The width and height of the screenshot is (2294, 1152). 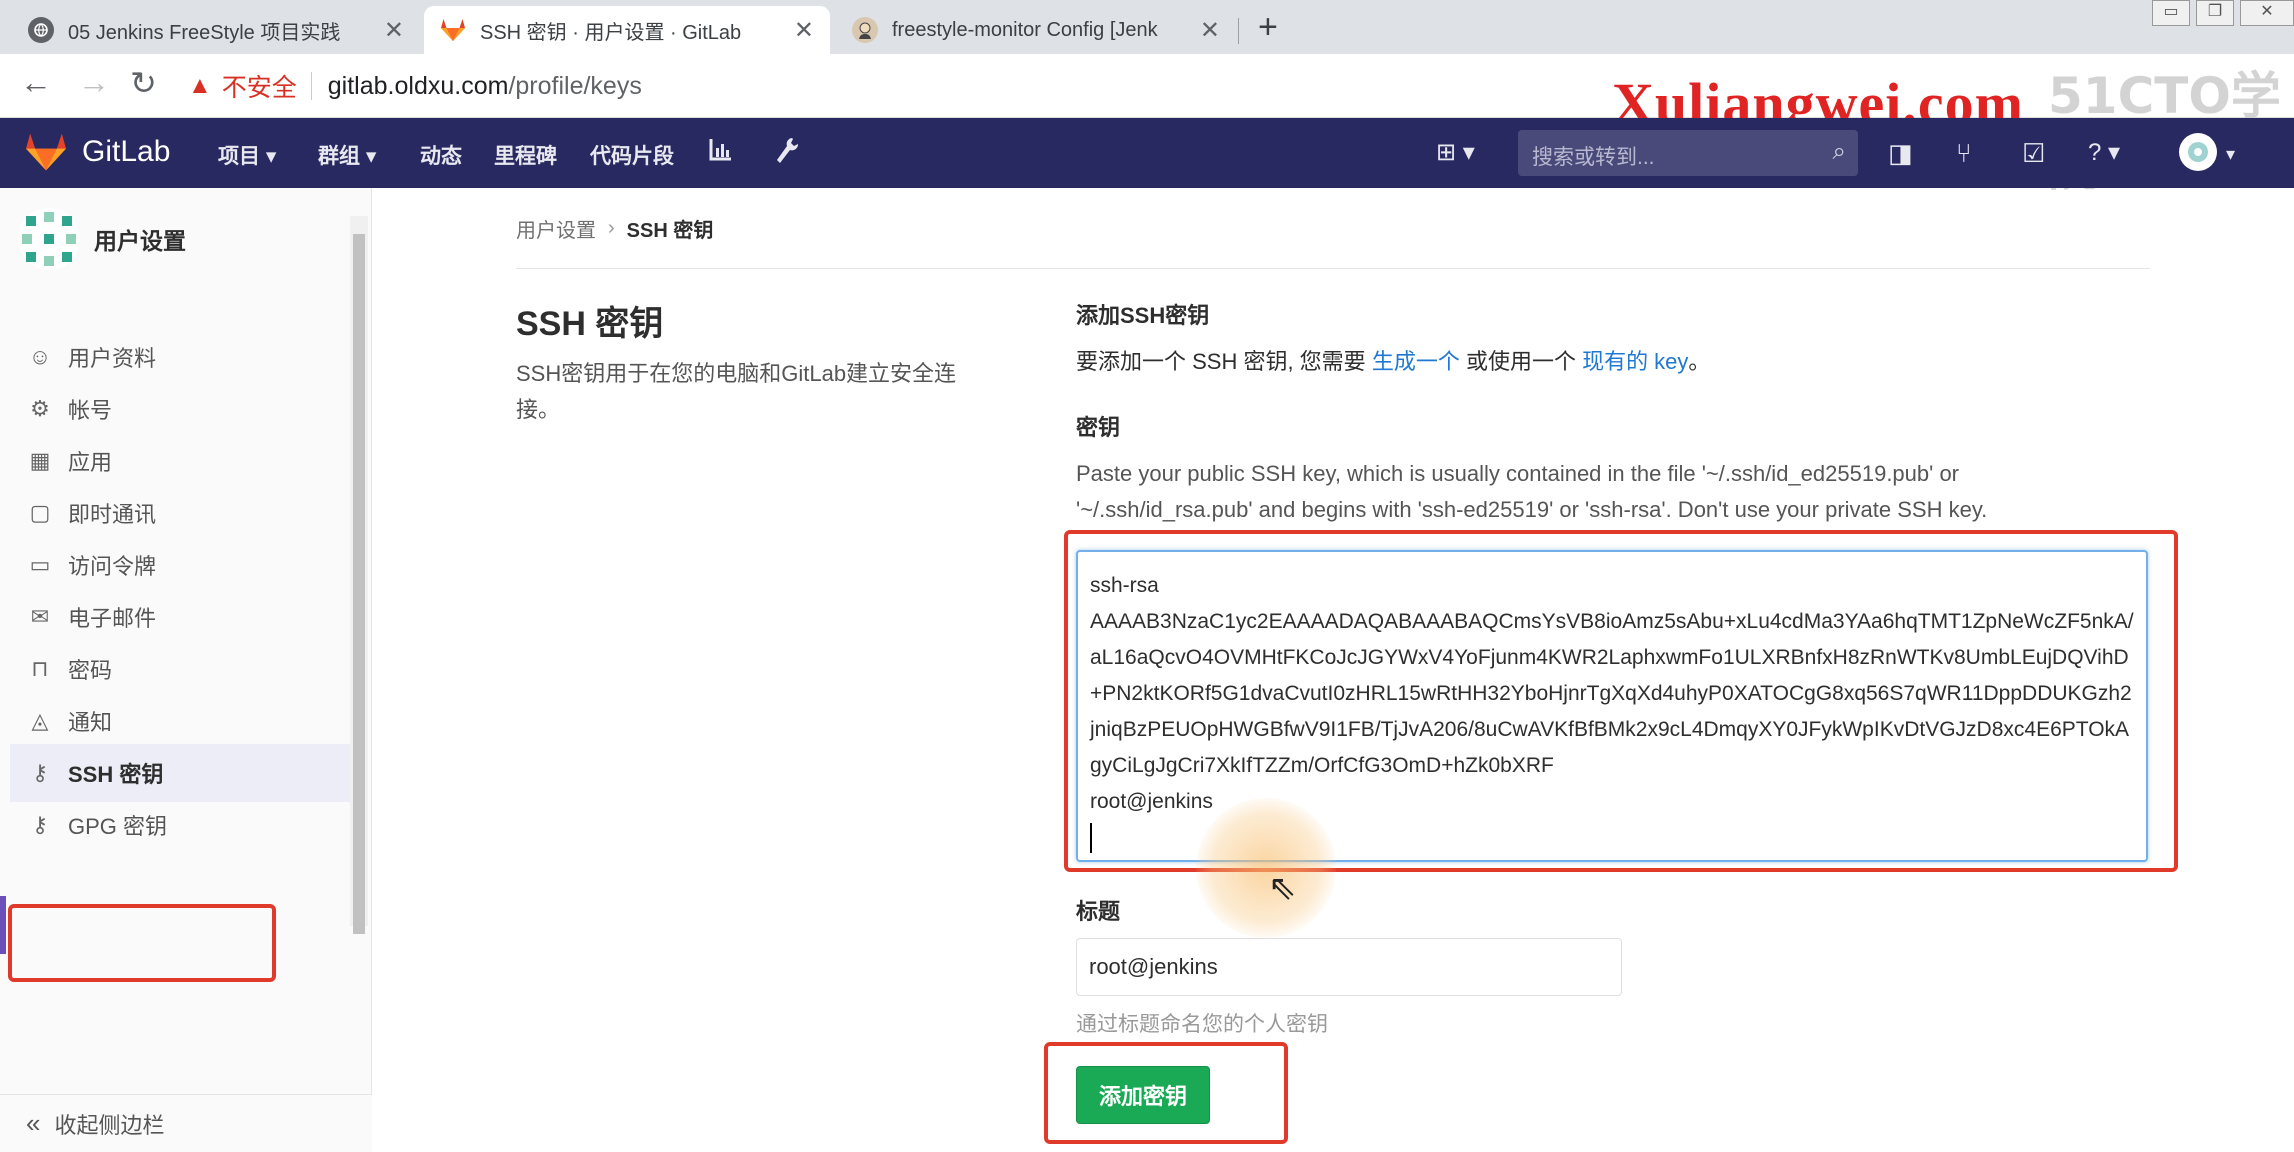 I want to click on sidebar-header: 用户设置, so click(x=102, y=239).